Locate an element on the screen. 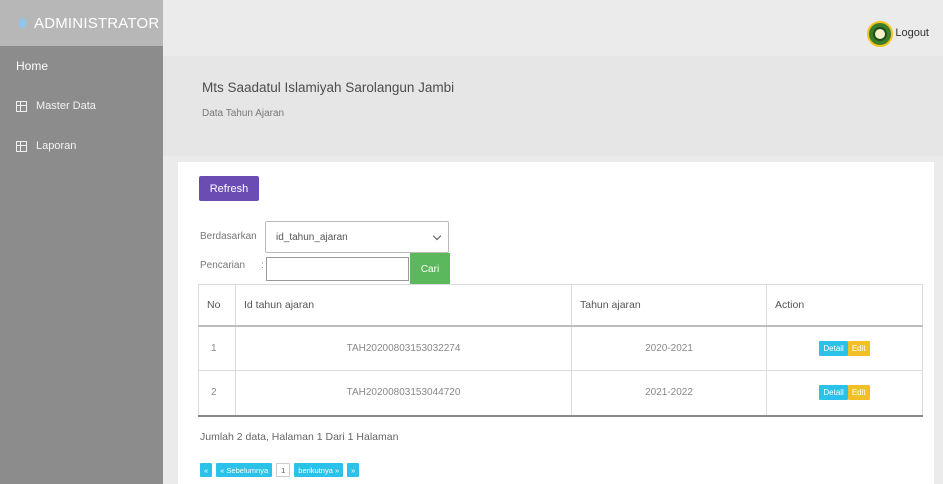  cell-year: 2020-2021 is located at coordinates (669, 348).